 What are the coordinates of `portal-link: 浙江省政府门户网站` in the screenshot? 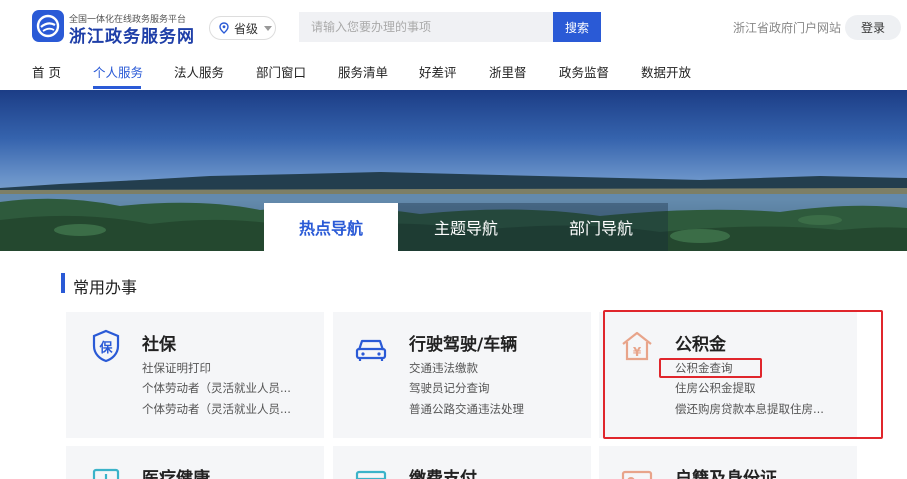 It's located at (787, 27).